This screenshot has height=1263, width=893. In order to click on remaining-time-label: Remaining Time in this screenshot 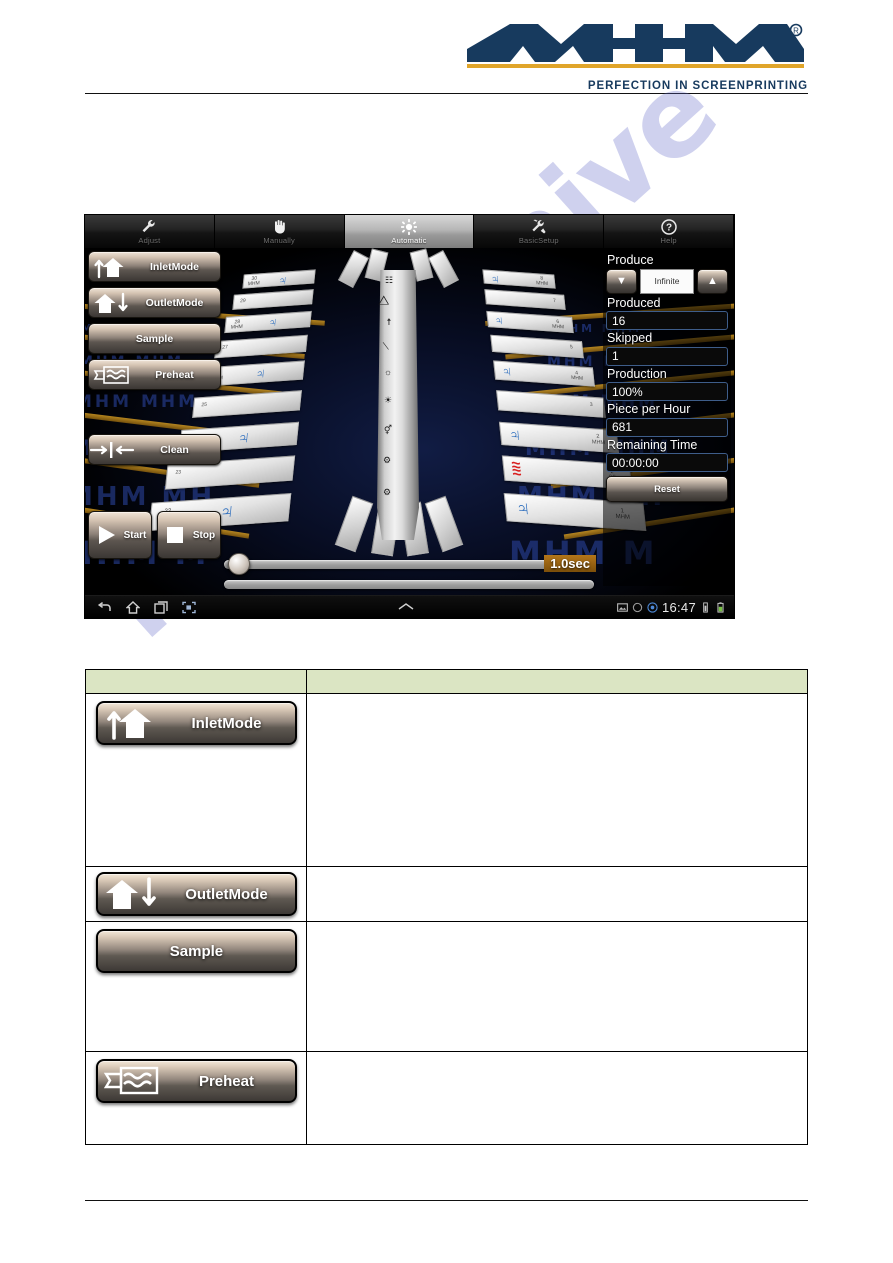, I will do `click(652, 444)`.